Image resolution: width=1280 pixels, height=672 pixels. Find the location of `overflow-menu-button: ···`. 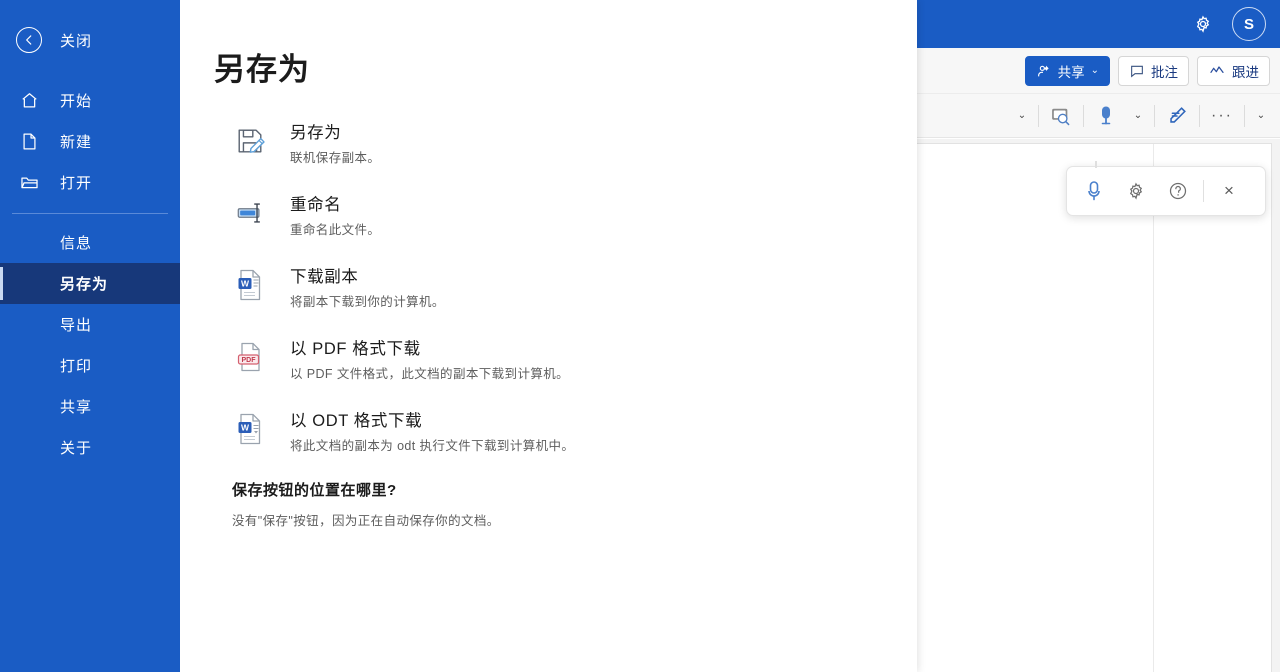

overflow-menu-button: ··· is located at coordinates (1222, 116).